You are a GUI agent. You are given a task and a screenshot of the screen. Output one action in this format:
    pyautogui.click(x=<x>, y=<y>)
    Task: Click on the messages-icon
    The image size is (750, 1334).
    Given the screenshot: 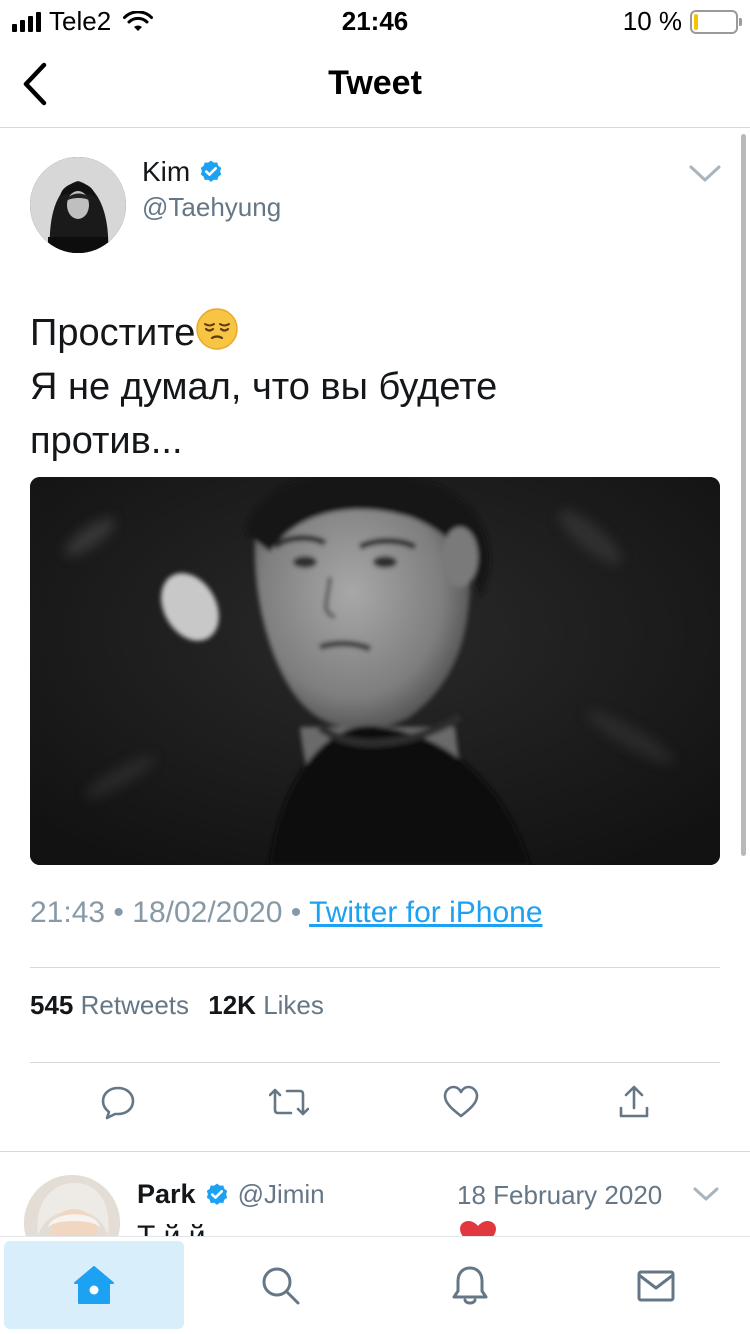 What is the action you would take?
    pyautogui.click(x=656, y=1286)
    